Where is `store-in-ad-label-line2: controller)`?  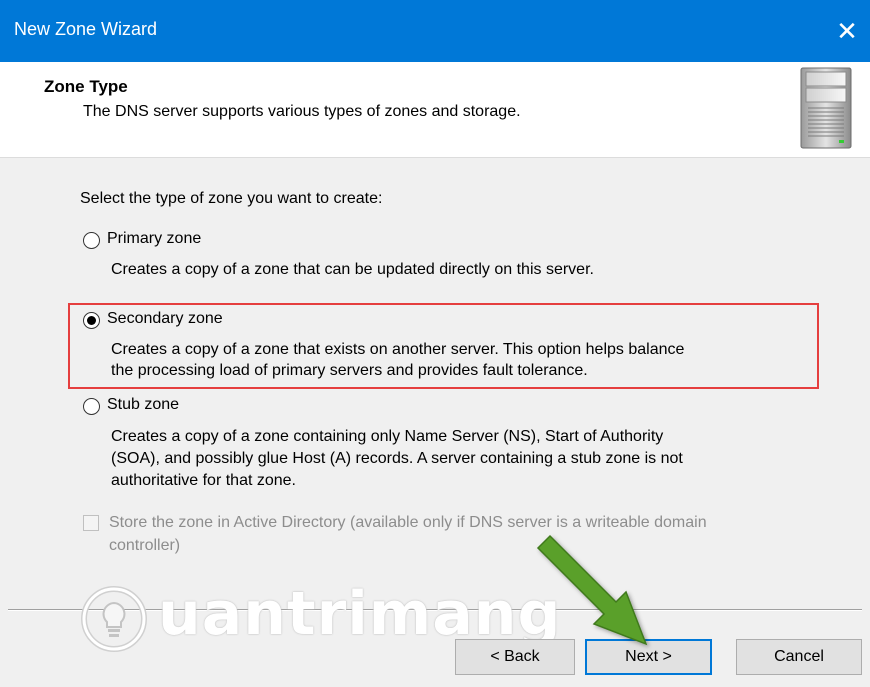
store-in-ad-label-line2: controller) is located at coordinates (145, 545).